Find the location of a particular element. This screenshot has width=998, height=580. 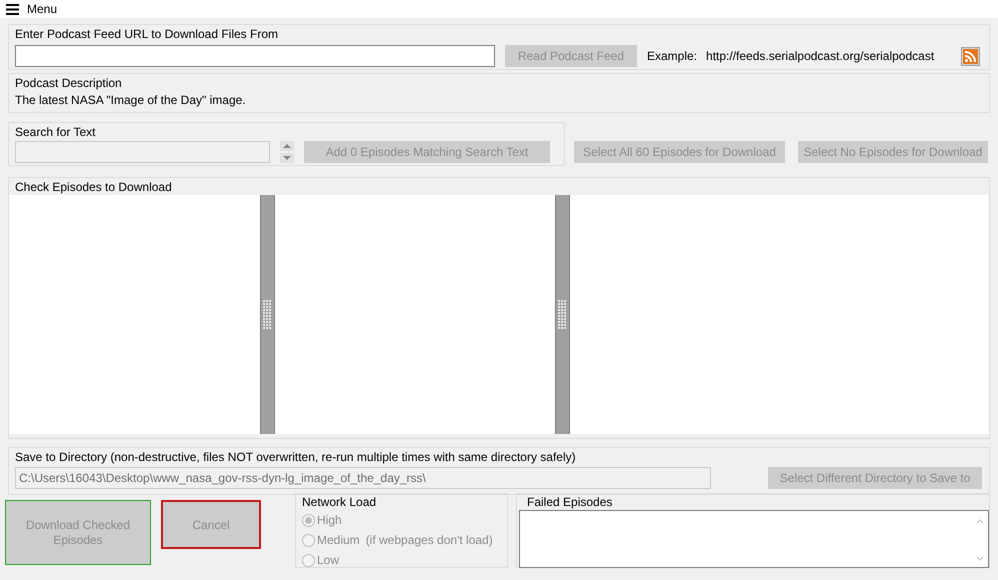

group-legend: Enter Podcast Feed URL to Download Files From is located at coordinates (499, 34).